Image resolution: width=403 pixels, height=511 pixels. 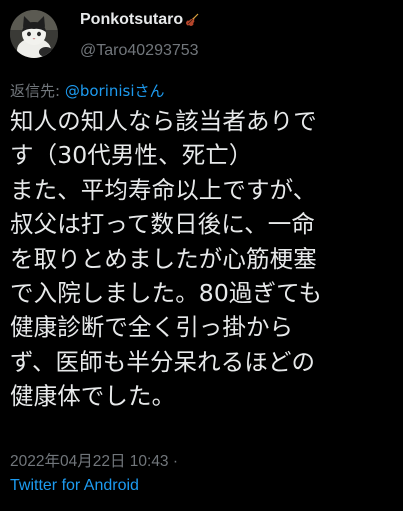 What do you see at coordinates (74, 486) in the screenshot?
I see `tweet-source-link: Twitter for Android` at bounding box center [74, 486].